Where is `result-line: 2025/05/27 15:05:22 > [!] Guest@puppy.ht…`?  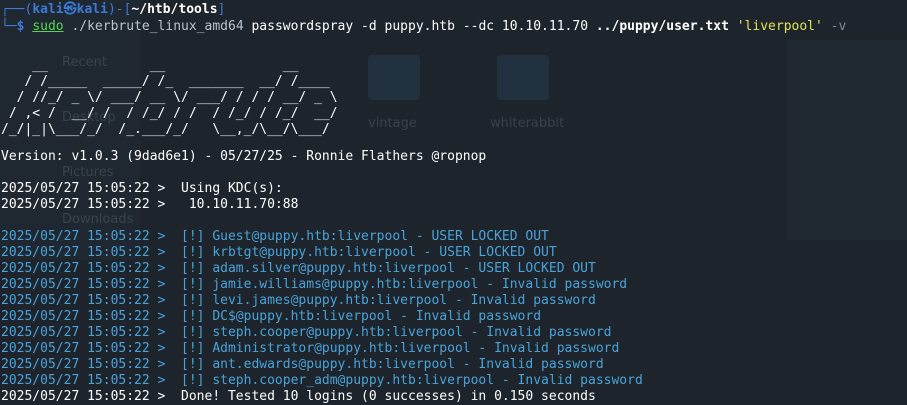 result-line: 2025/05/27 15:05:22 > [!] Guest@puppy.ht… is located at coordinates (275, 236).